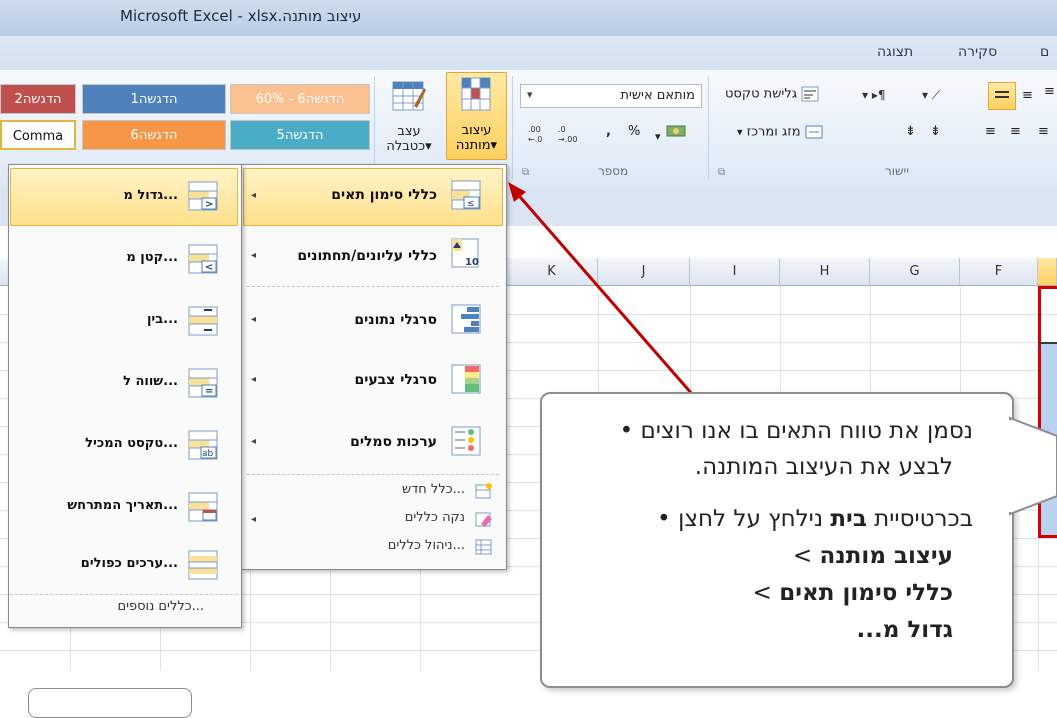  What do you see at coordinates (825, 272) in the screenshot?
I see `column-header-h: H` at bounding box center [825, 272].